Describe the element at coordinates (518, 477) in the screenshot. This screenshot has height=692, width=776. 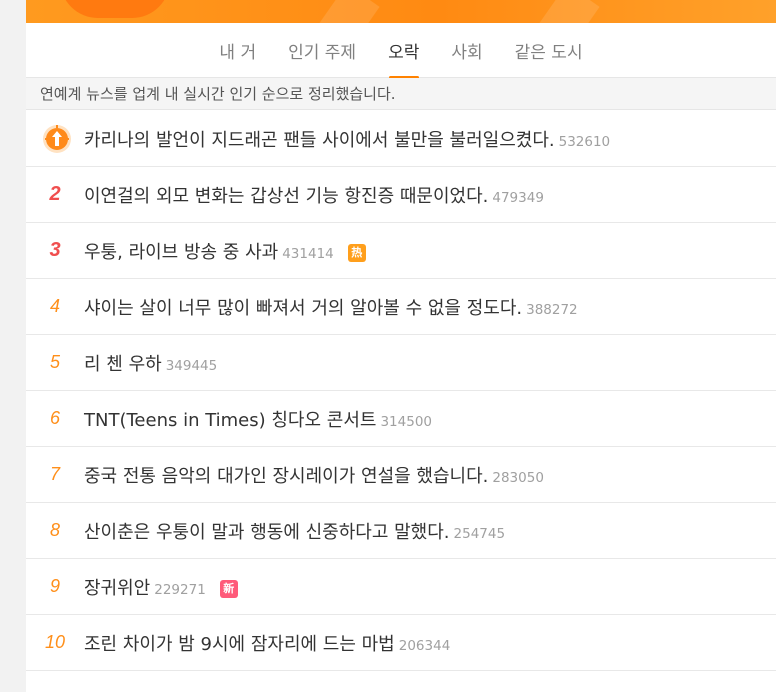
I see `item-count: 283050` at that location.